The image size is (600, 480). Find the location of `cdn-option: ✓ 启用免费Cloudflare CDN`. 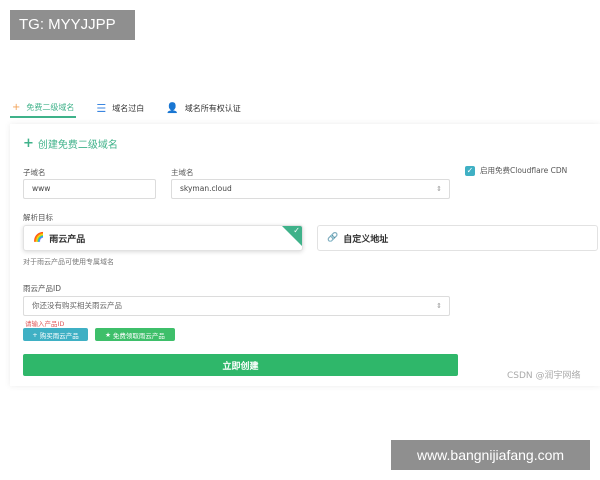

cdn-option: ✓ 启用免费Cloudflare CDN is located at coordinates (516, 170).